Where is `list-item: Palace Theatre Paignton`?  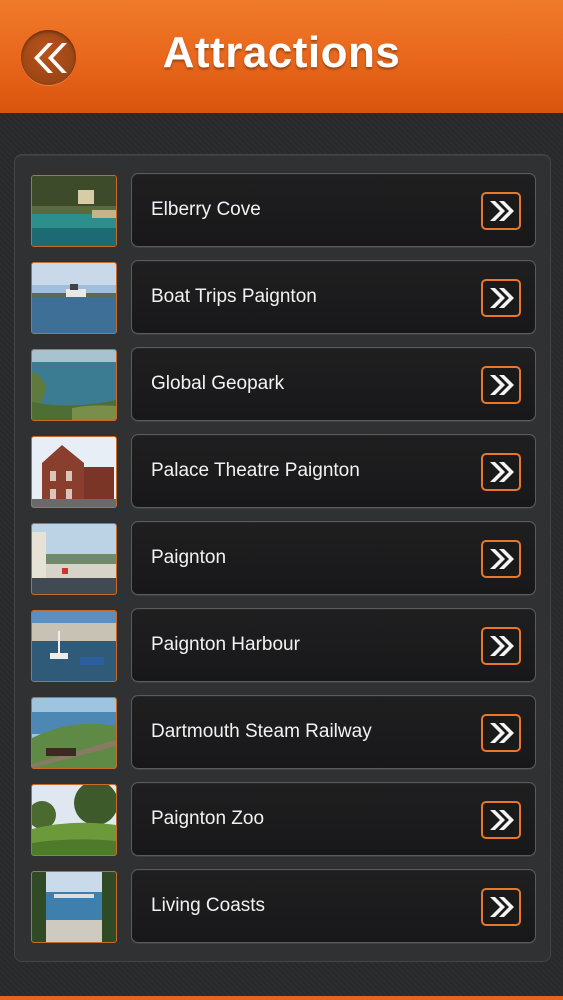 list-item: Palace Theatre Paignton is located at coordinates (283, 471).